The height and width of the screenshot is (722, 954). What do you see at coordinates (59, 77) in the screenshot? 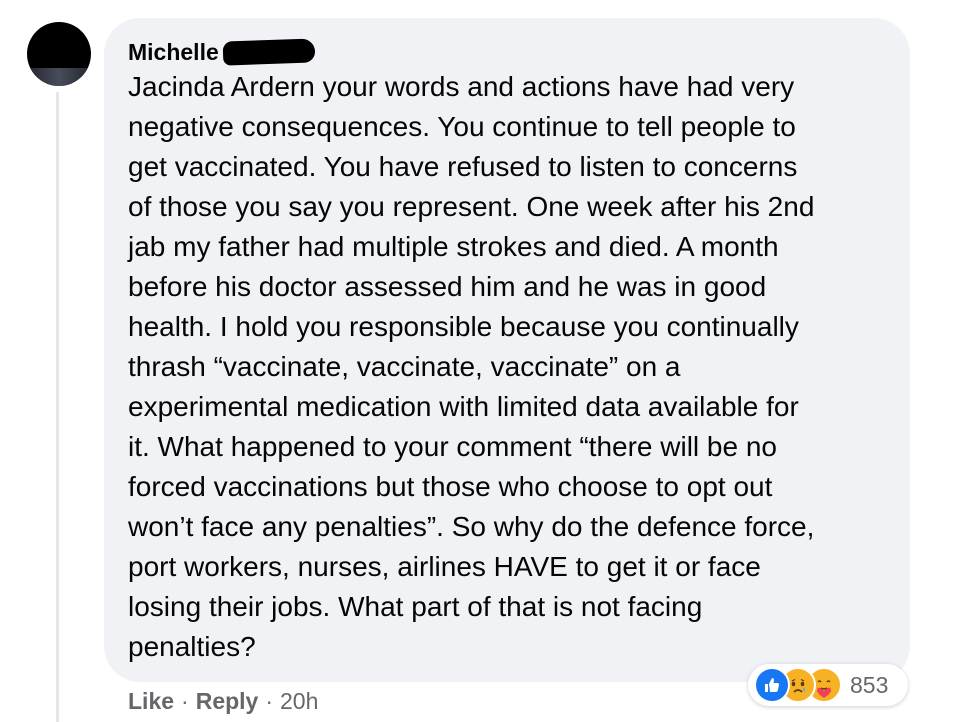
I see `avatar-shade` at bounding box center [59, 77].